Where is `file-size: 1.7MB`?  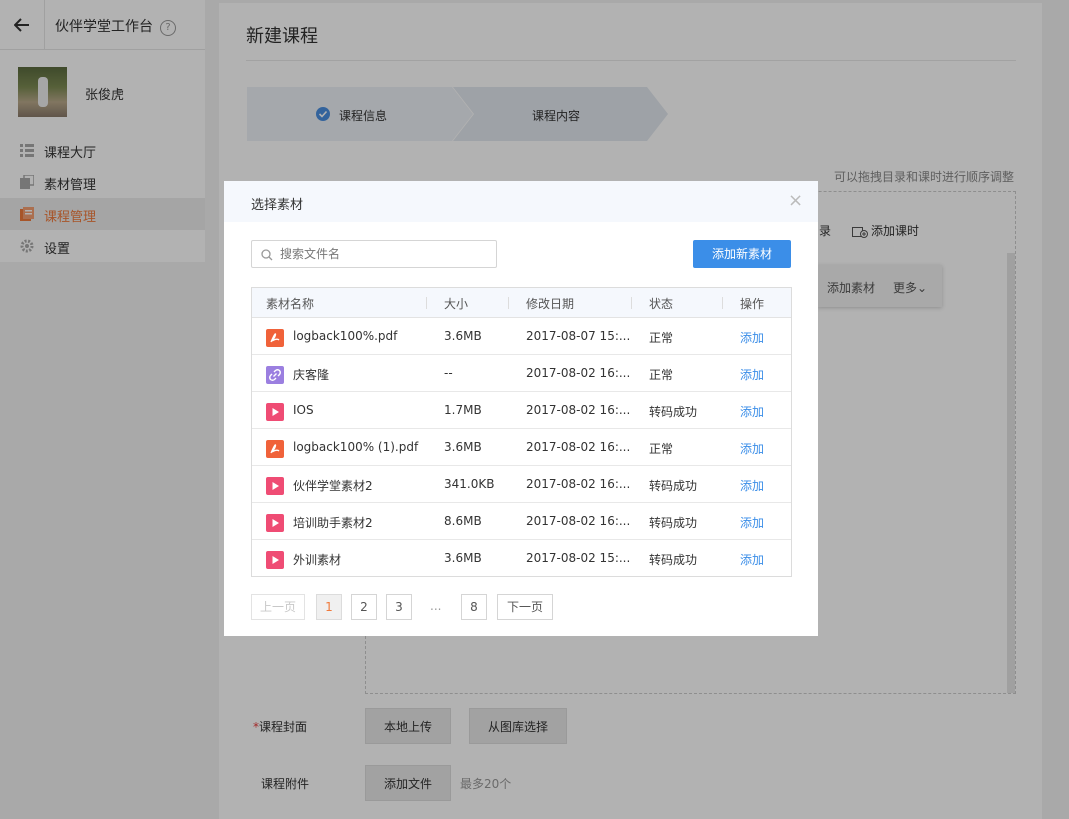 file-size: 1.7MB is located at coordinates (463, 410).